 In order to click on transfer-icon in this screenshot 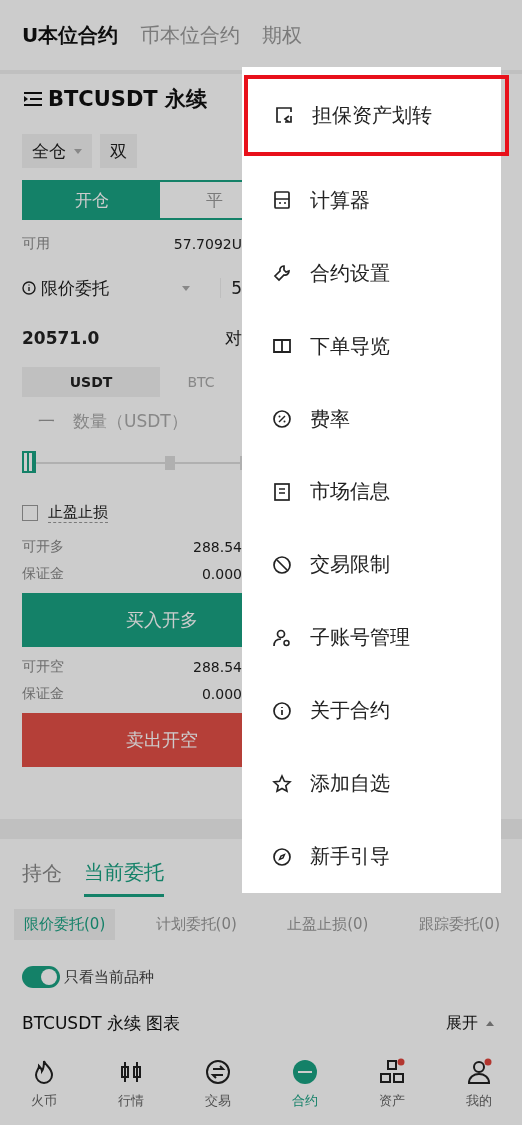, I will do `click(284, 115)`.